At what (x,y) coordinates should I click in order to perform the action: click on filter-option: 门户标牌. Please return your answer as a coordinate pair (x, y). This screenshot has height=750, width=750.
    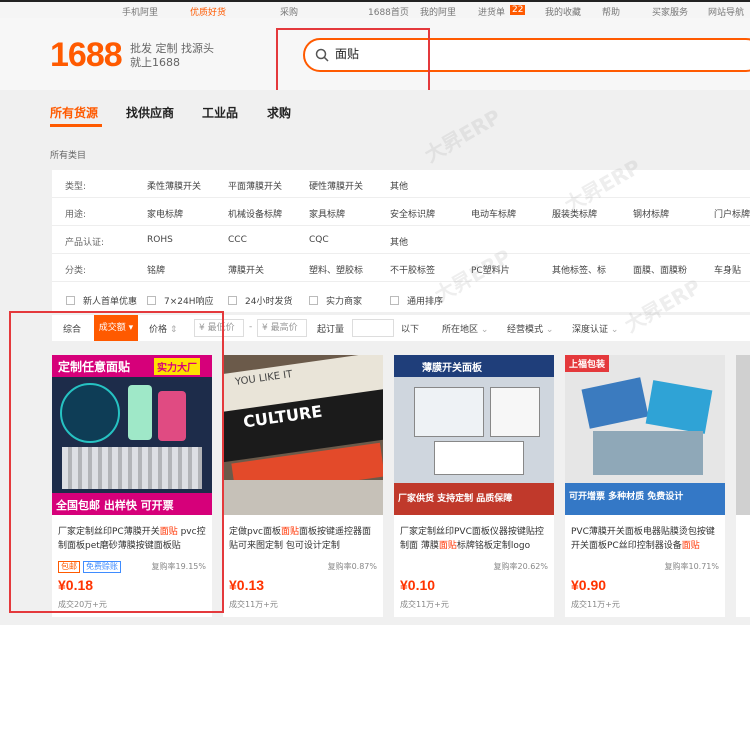
    Looking at the image, I should click on (732, 213).